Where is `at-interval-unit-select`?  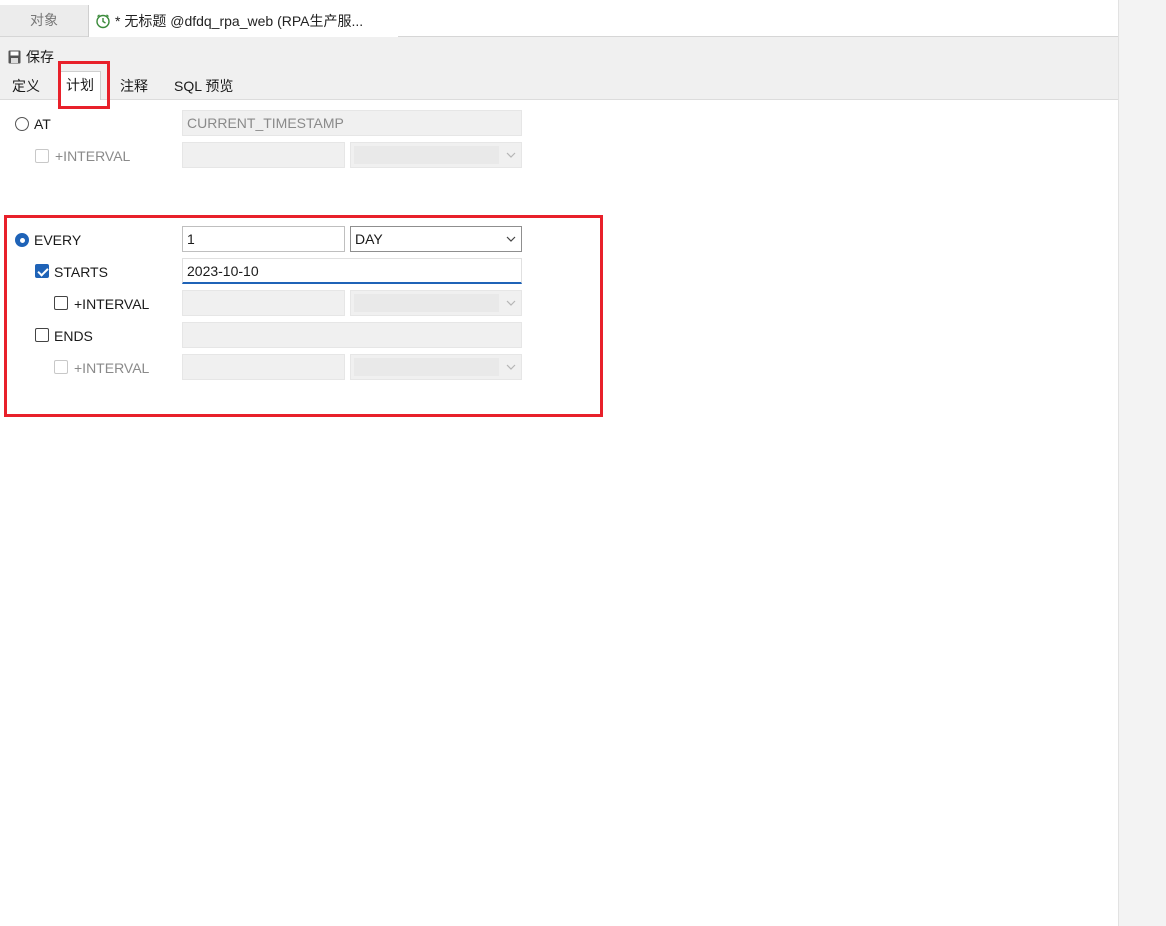 at-interval-unit-select is located at coordinates (436, 155).